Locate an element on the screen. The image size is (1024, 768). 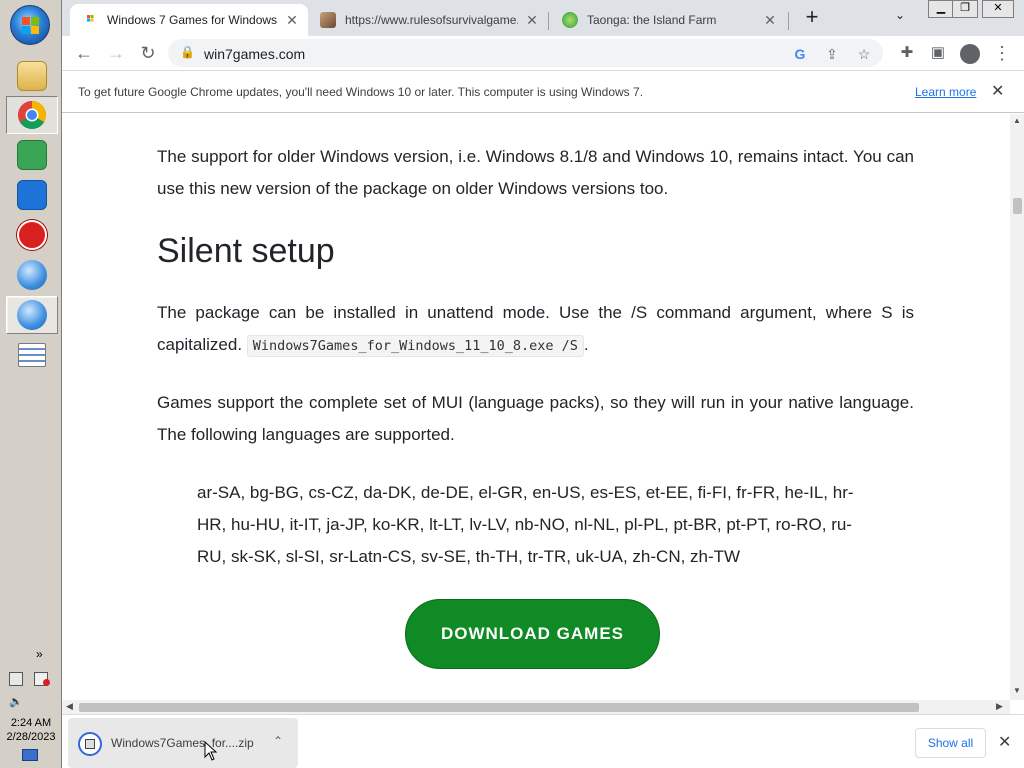
scroll-right-arrow-icon: ▶ is located at coordinates (999, 706).